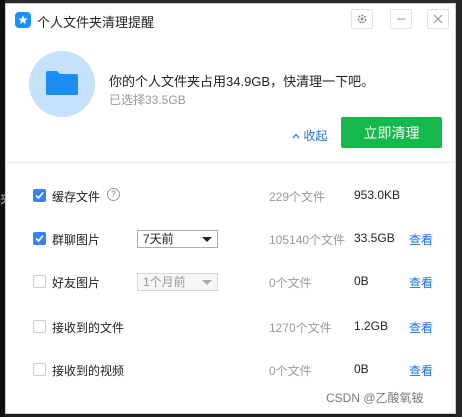 The image size is (462, 417). Describe the element at coordinates (371, 326) in the screenshot. I see `file-size: 1.2GB` at that location.